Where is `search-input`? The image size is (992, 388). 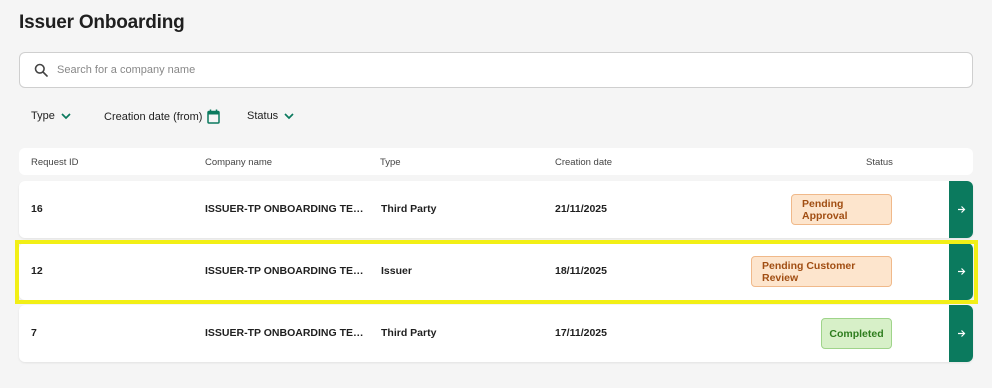
search-input is located at coordinates (457, 70).